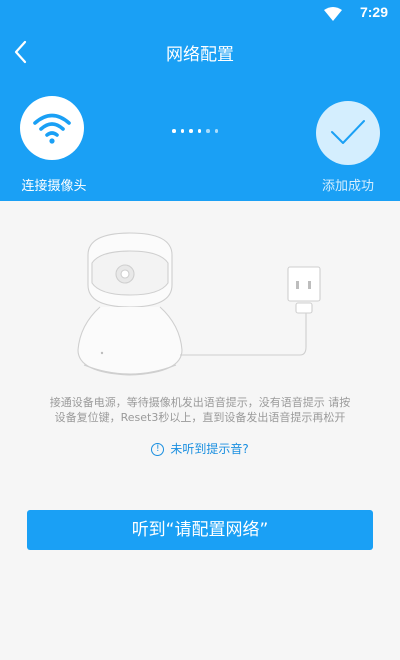  I want to click on step-connect-camera, so click(52, 128).